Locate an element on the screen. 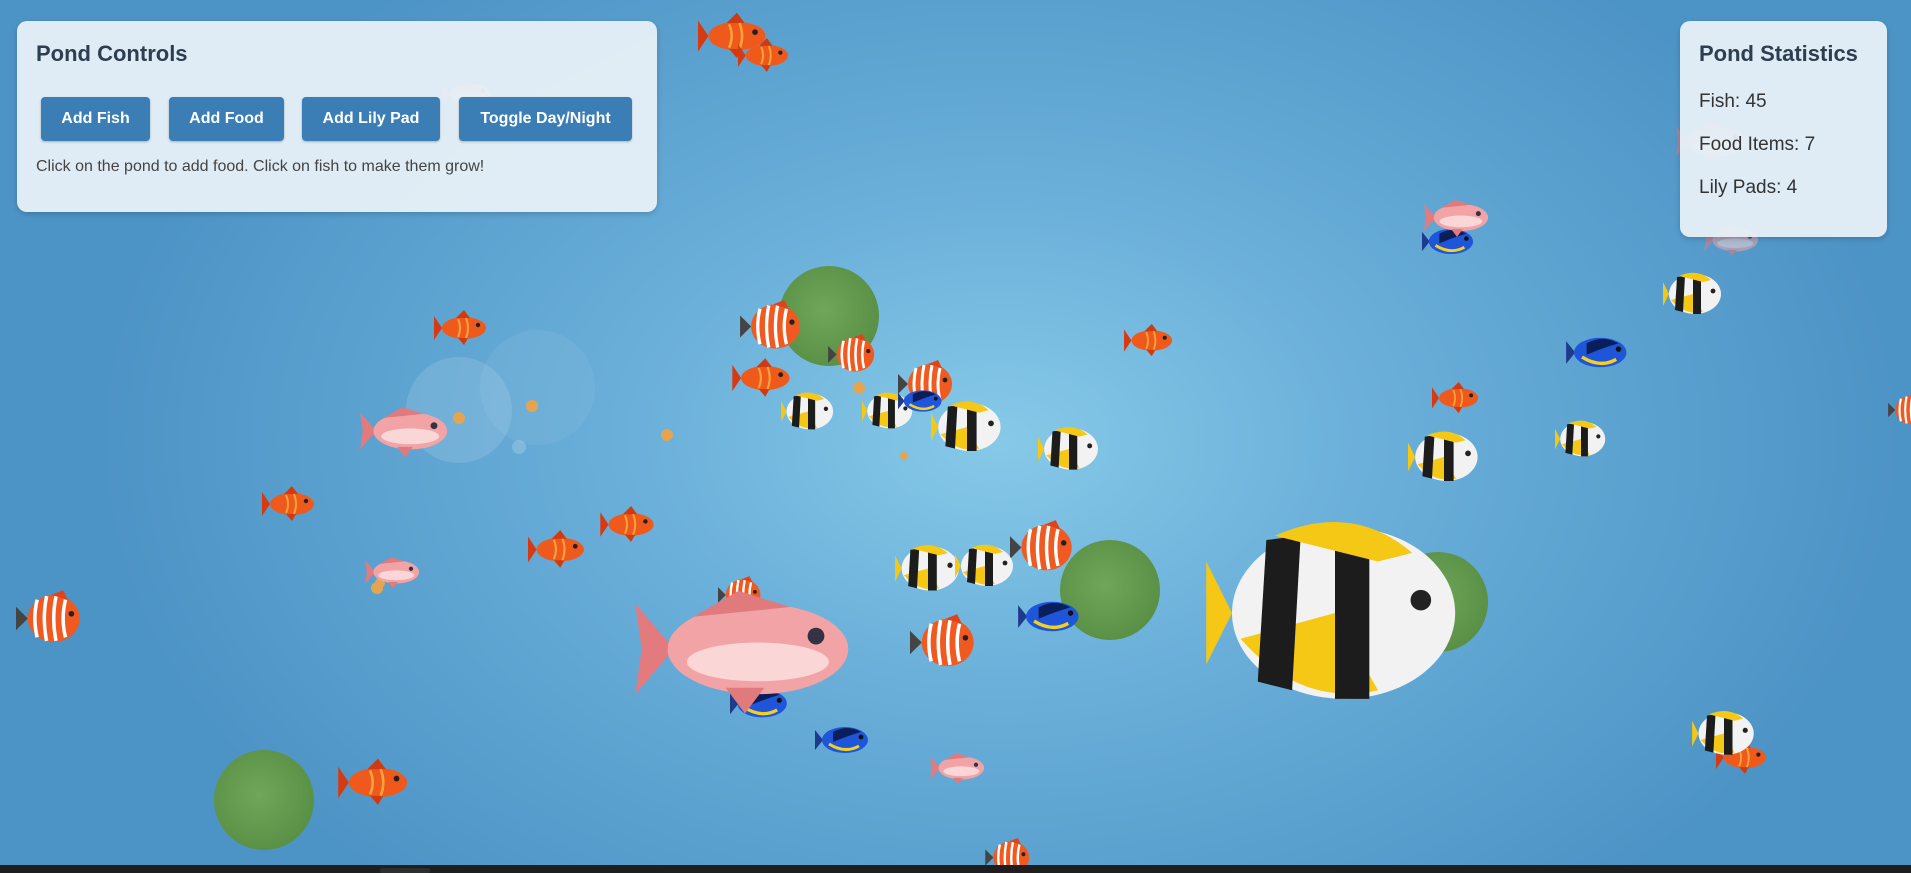 Image resolution: width=1911 pixels, height=873 pixels. scroll-handle is located at coordinates (405, 870).